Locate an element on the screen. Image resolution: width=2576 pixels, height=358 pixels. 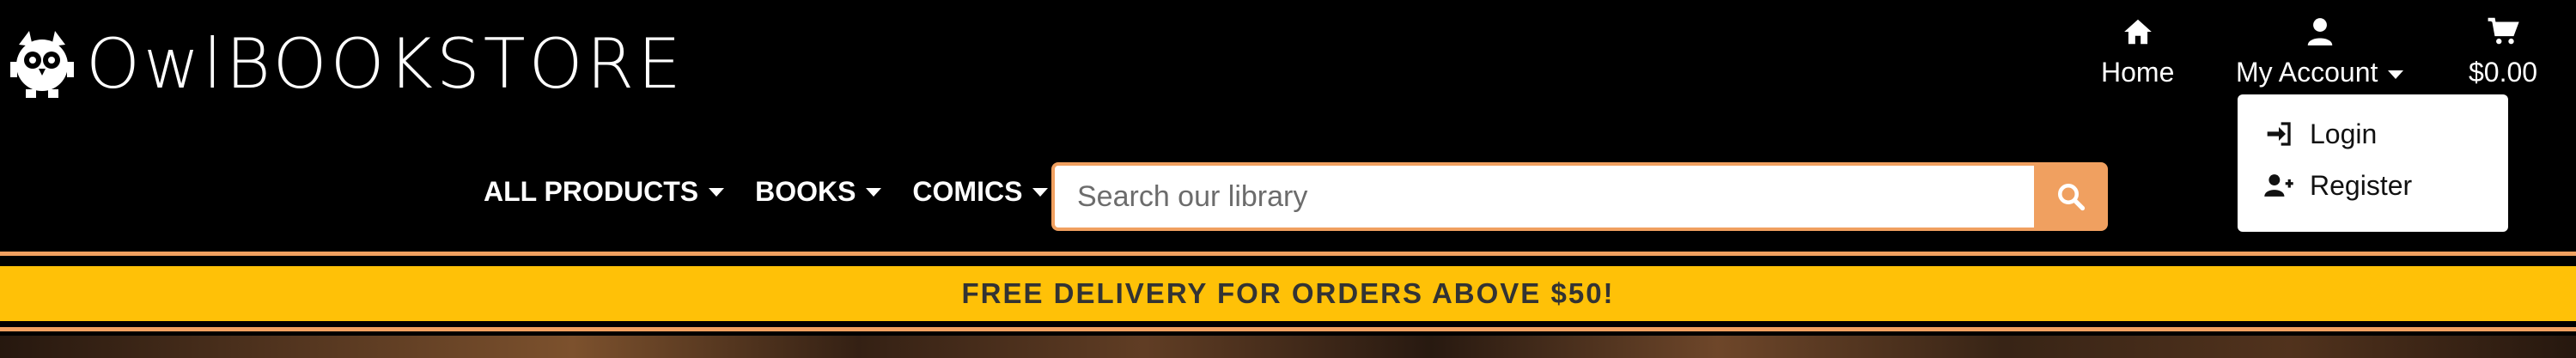
logo: OwlBOOKSTORE is located at coordinates (347, 64).